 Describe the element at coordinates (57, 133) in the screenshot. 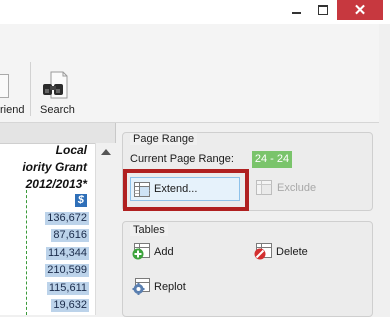

I see `sheet-header-bar` at that location.